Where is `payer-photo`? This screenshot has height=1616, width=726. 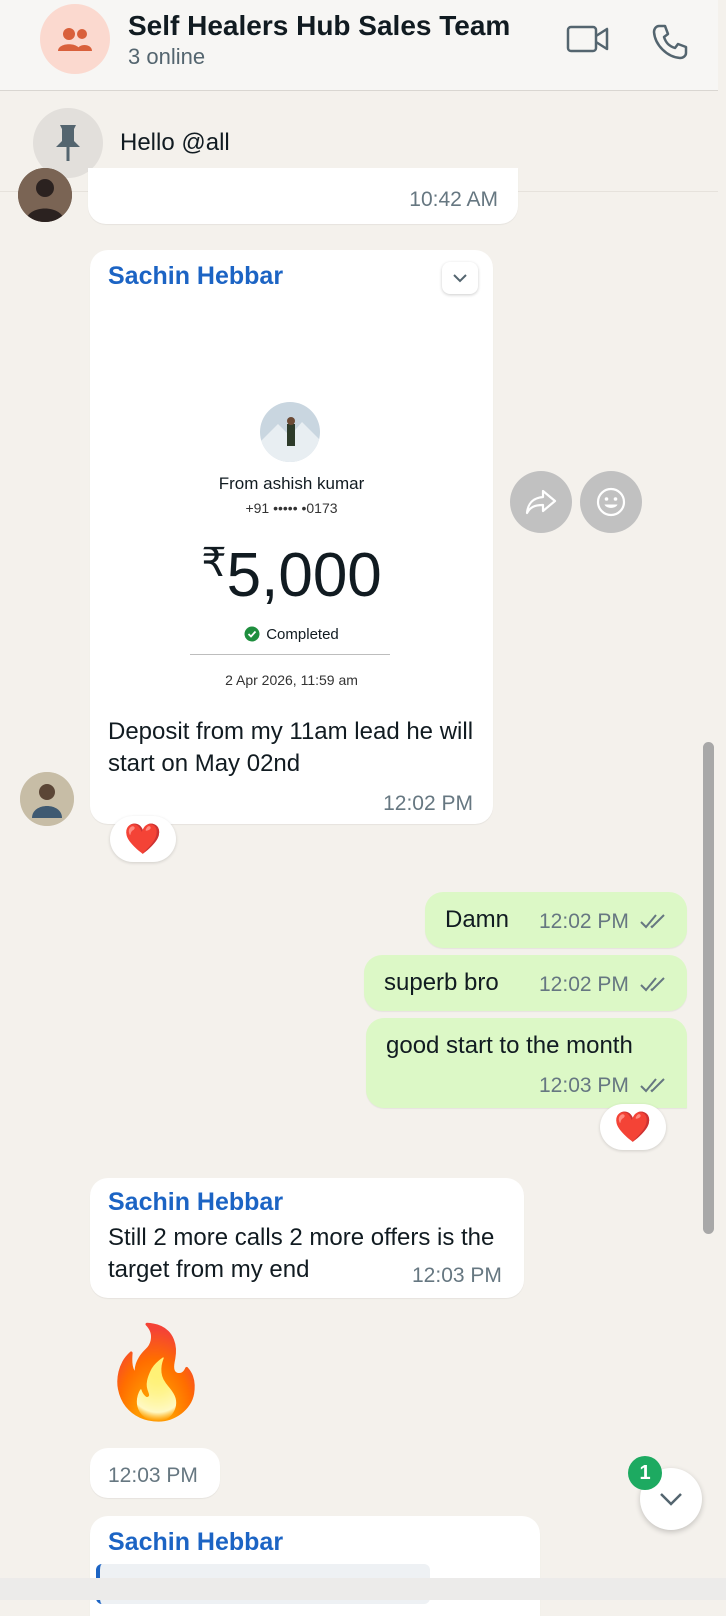
payer-photo is located at coordinates (290, 432).